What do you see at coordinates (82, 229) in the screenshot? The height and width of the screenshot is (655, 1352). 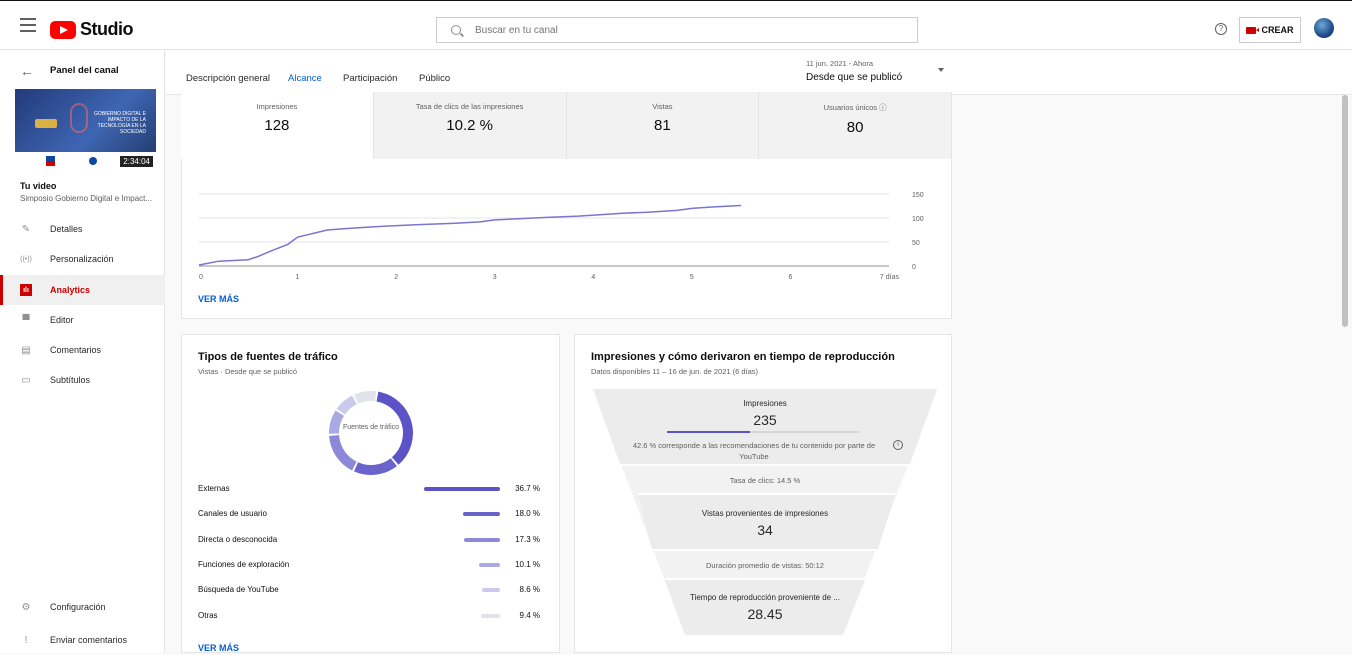 I see `sidebar-item-details: ✎ Detalles` at bounding box center [82, 229].